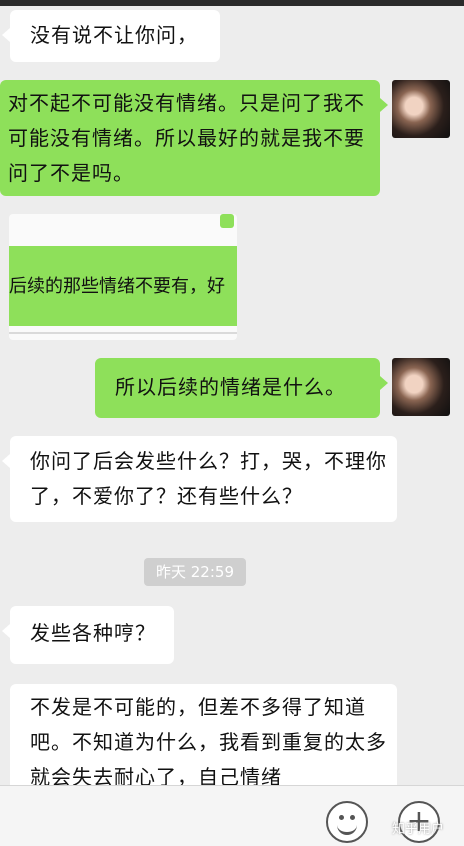 This screenshot has height=846, width=464. I want to click on message-bubble-incoming: 你问了后会发些什么？打，哭，不理你了，不爱你了？还有些什么？, so click(199, 479).